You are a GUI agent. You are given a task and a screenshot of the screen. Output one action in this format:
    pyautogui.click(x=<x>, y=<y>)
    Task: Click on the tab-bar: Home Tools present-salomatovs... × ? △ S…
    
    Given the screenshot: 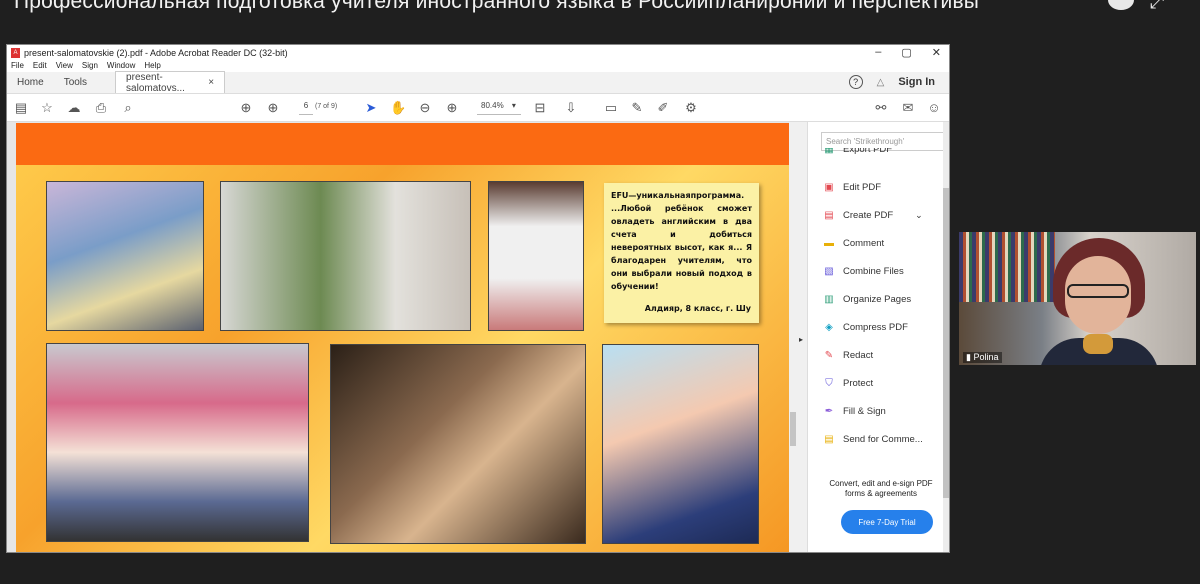 What is the action you would take?
    pyautogui.click(x=478, y=82)
    